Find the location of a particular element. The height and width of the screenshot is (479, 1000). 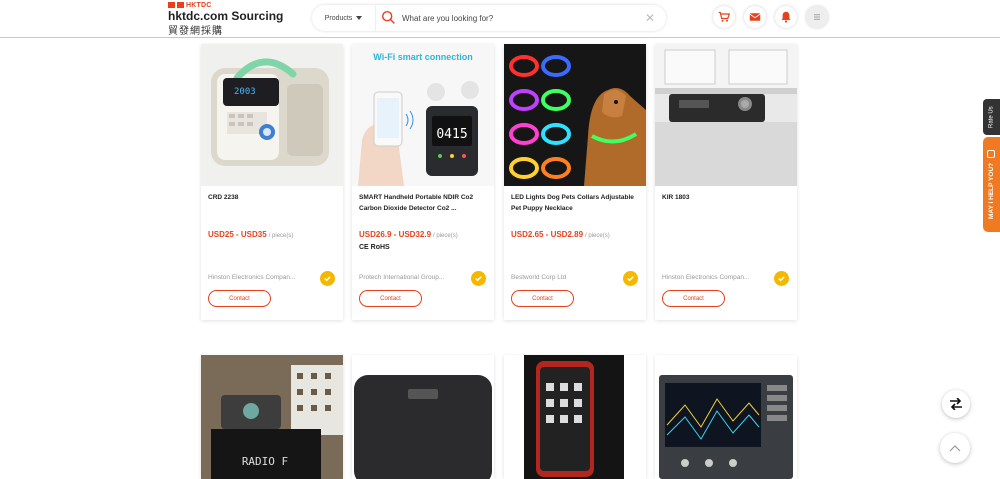

menu-icon is located at coordinates (817, 17).